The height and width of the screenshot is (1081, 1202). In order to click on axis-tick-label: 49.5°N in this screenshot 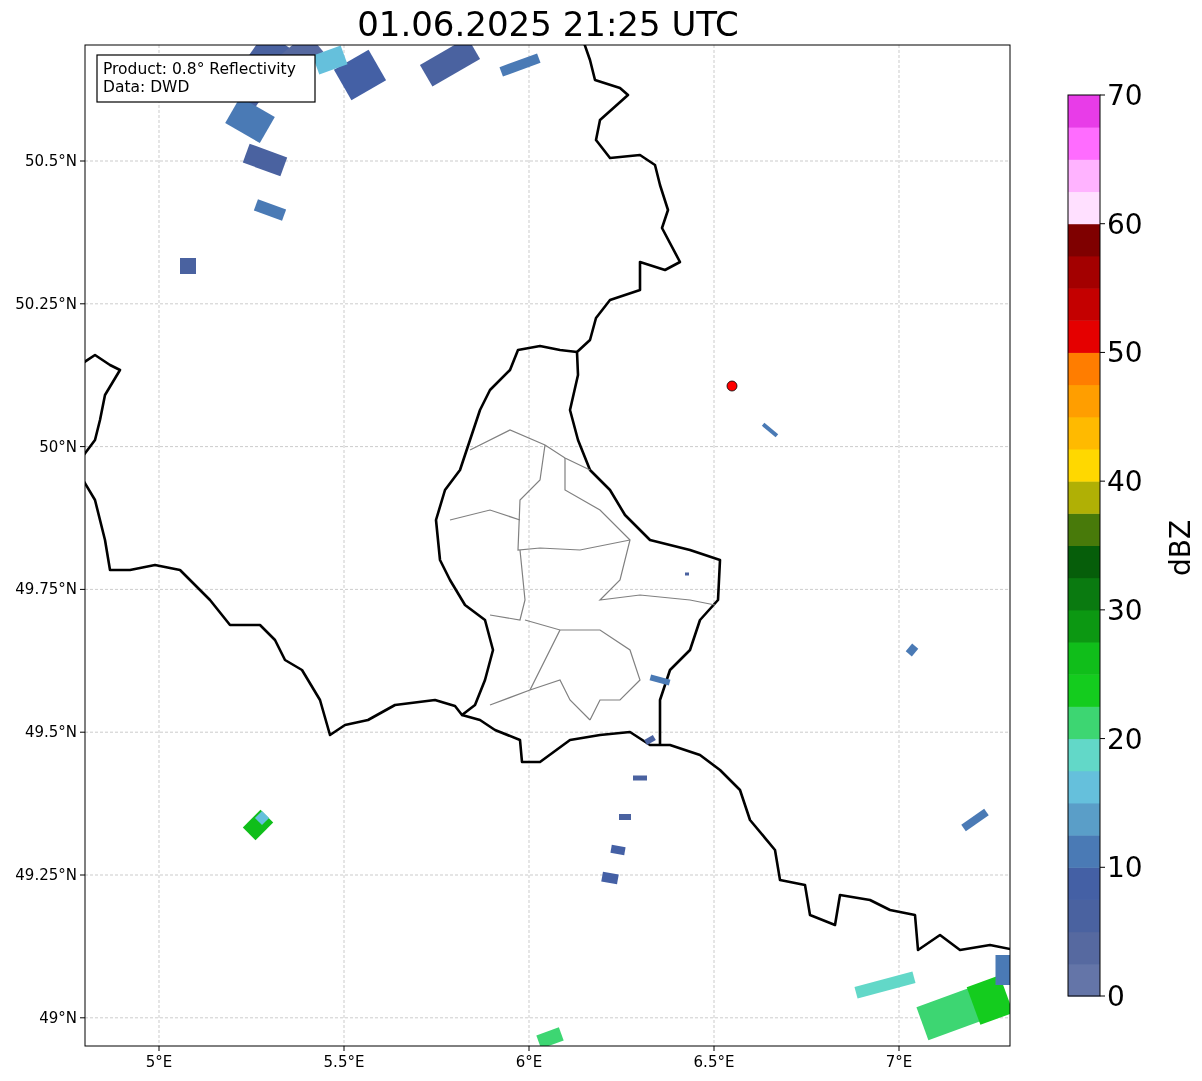, I will do `click(50, 732)`.